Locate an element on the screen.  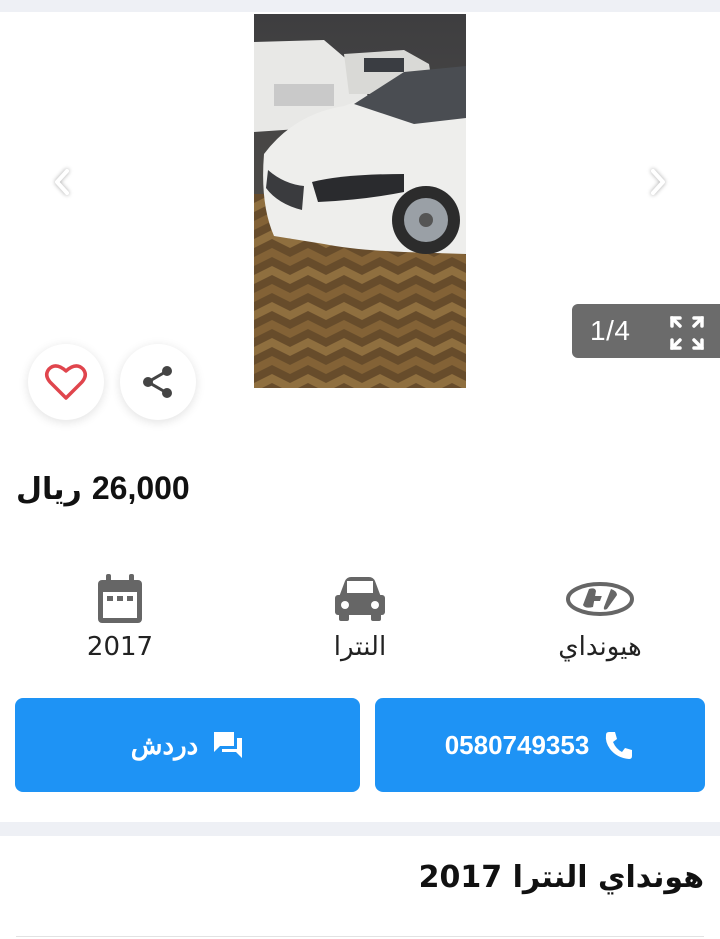
chat-button: دردش is located at coordinates (187, 745).